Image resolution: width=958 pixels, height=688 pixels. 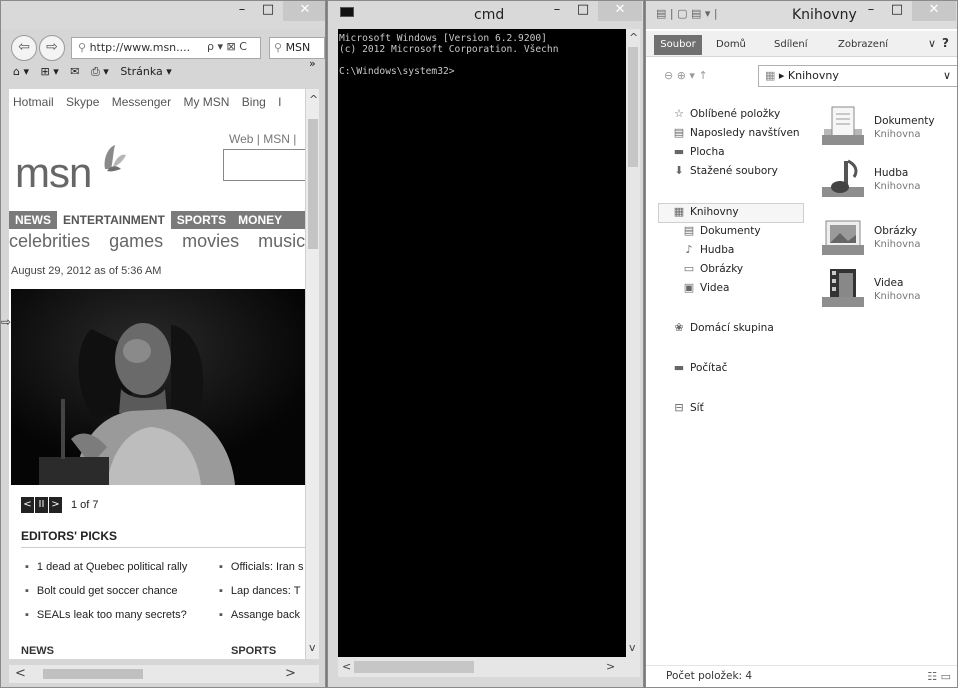 What do you see at coordinates (206, 102) in the screenshot?
I see `link-my-msn: My MSN` at bounding box center [206, 102].